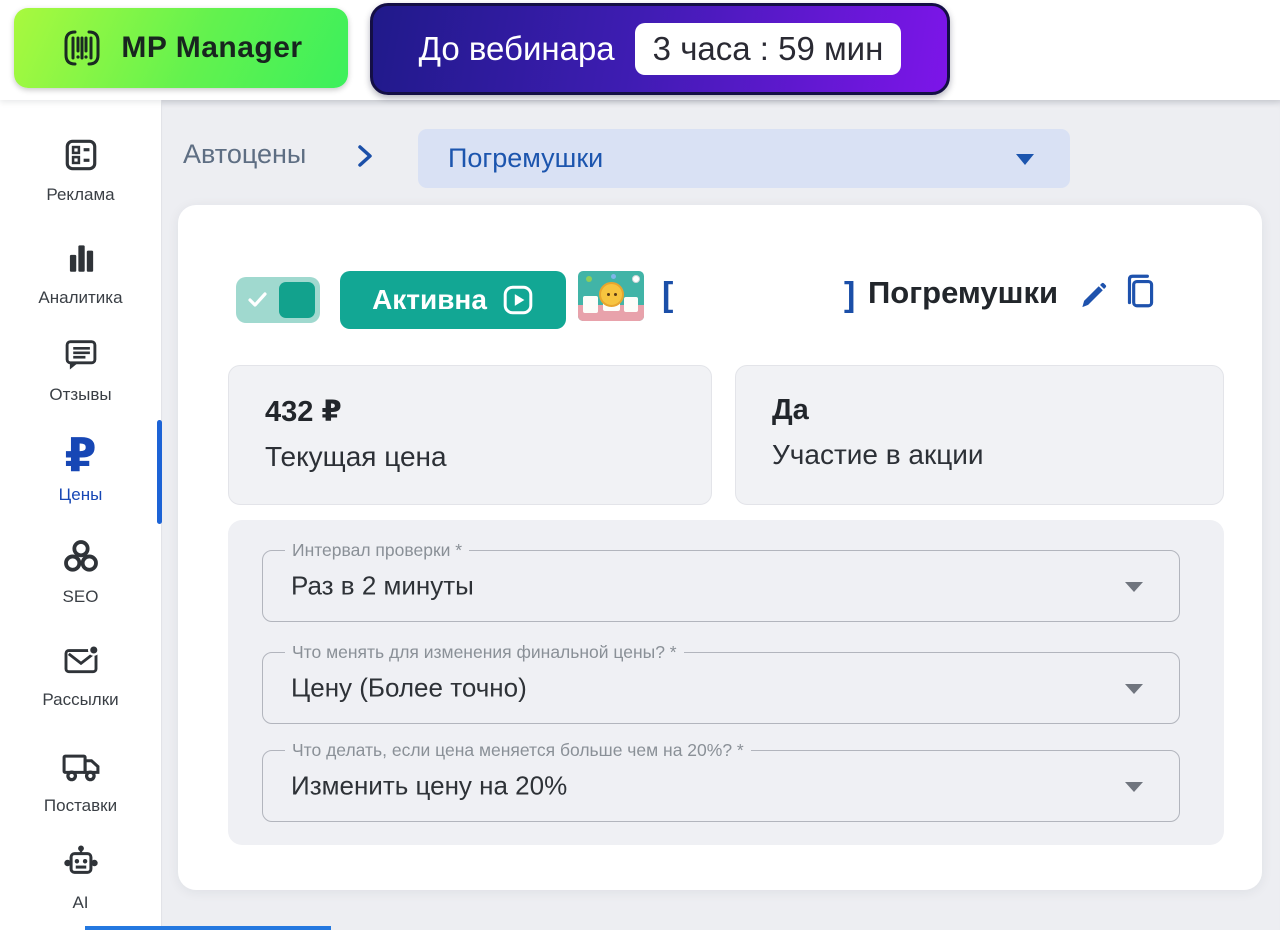 The width and height of the screenshot is (1280, 930). What do you see at coordinates (212, 47) in the screenshot?
I see `logo-label: MP Manager` at bounding box center [212, 47].